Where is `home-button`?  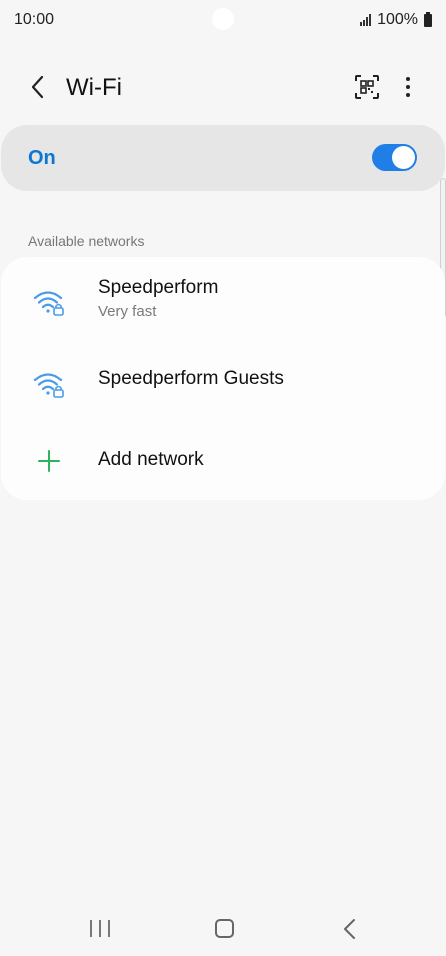 home-button is located at coordinates (224, 928).